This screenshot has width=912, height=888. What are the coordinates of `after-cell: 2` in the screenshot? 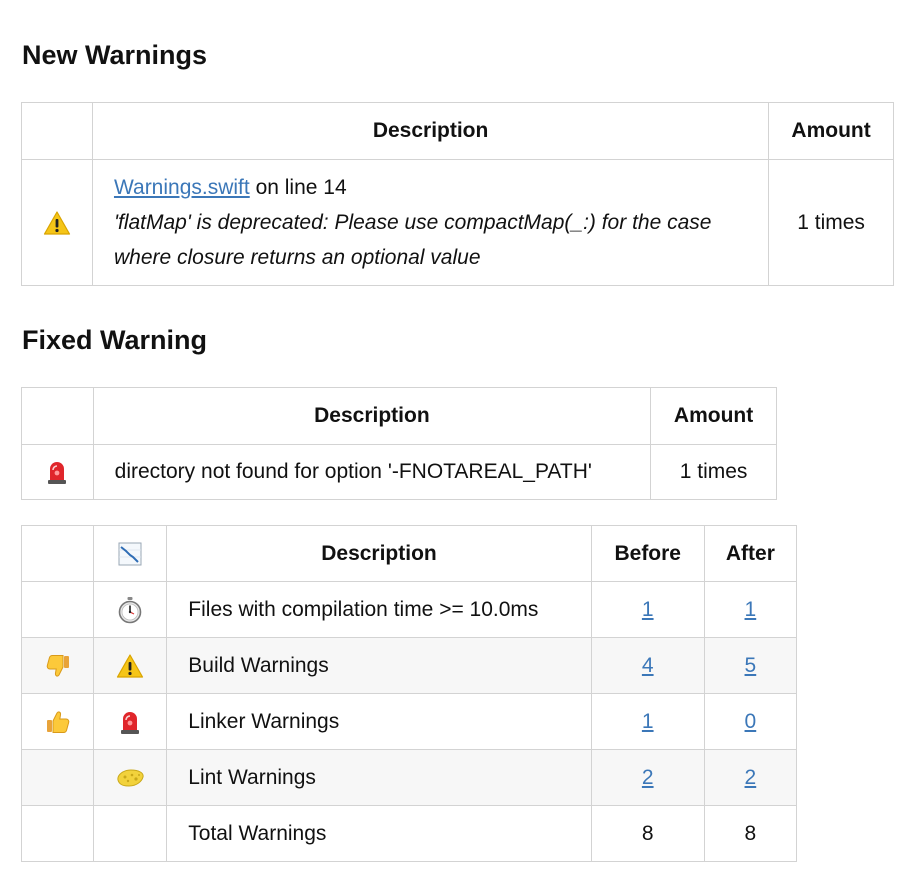 It's located at (750, 777).